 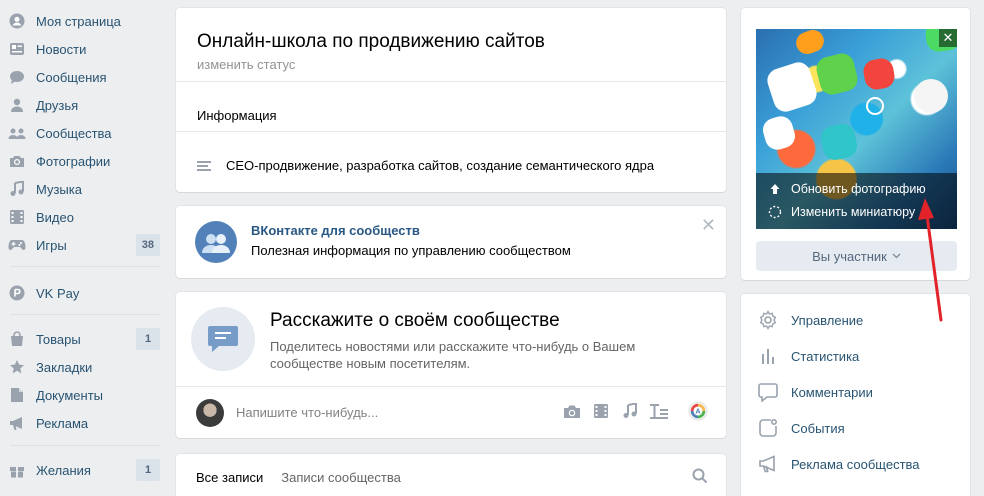 I want to click on menu-item-news: Новости, so click(x=84, y=49).